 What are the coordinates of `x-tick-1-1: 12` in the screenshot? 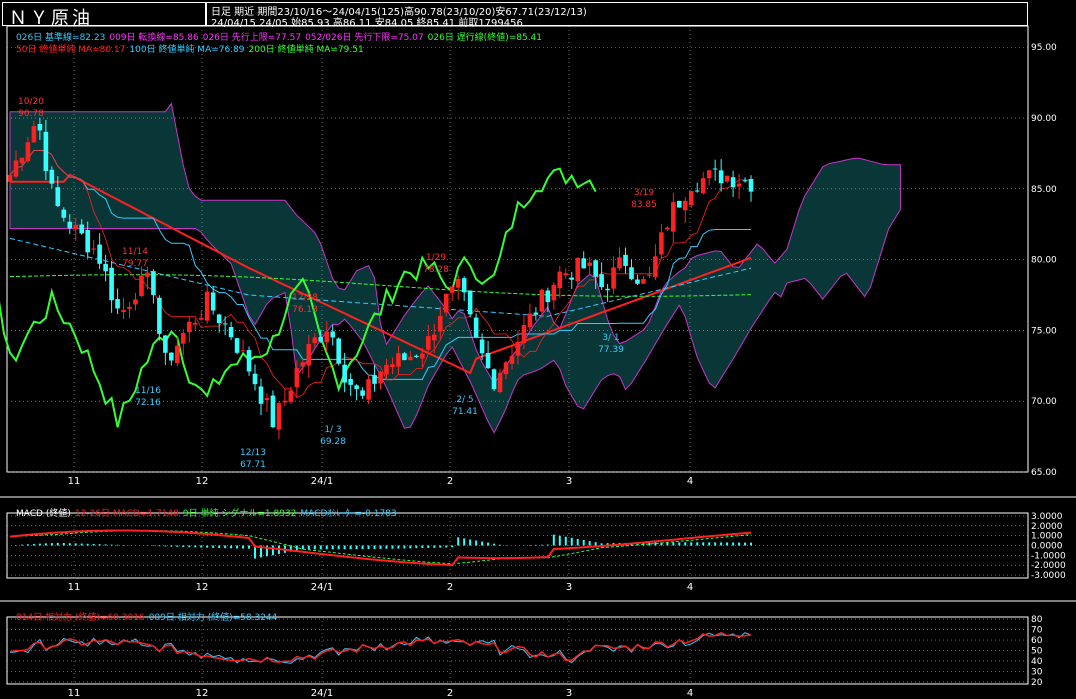 It's located at (202, 587).